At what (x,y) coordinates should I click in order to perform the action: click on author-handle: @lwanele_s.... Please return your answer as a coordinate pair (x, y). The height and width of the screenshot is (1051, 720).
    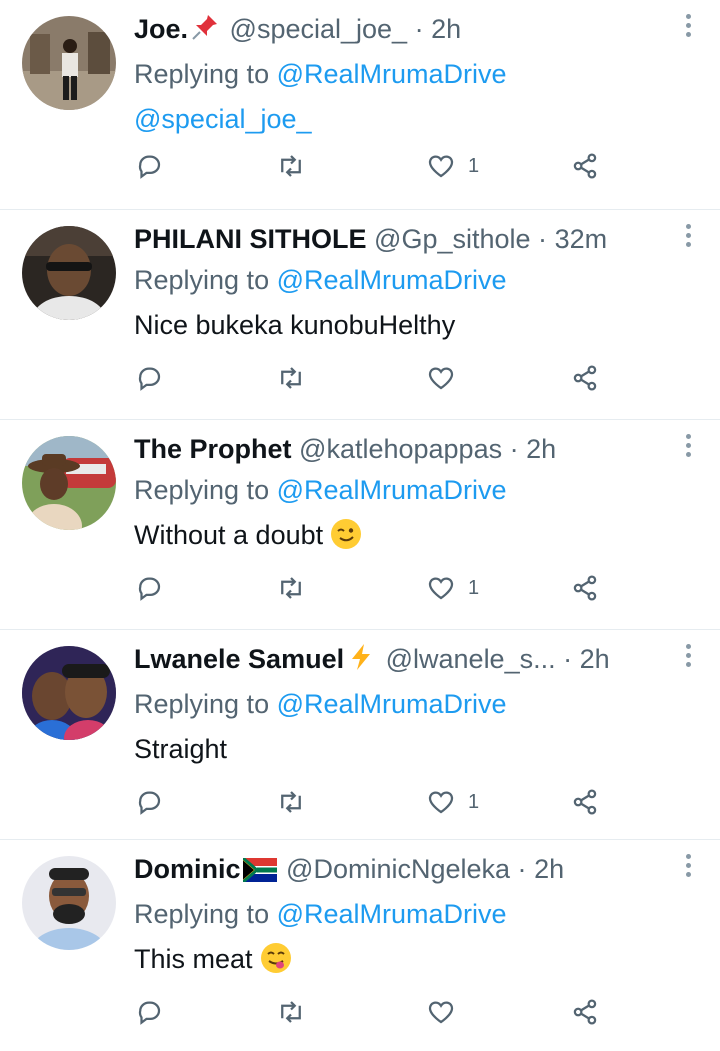
    Looking at the image, I should click on (471, 659).